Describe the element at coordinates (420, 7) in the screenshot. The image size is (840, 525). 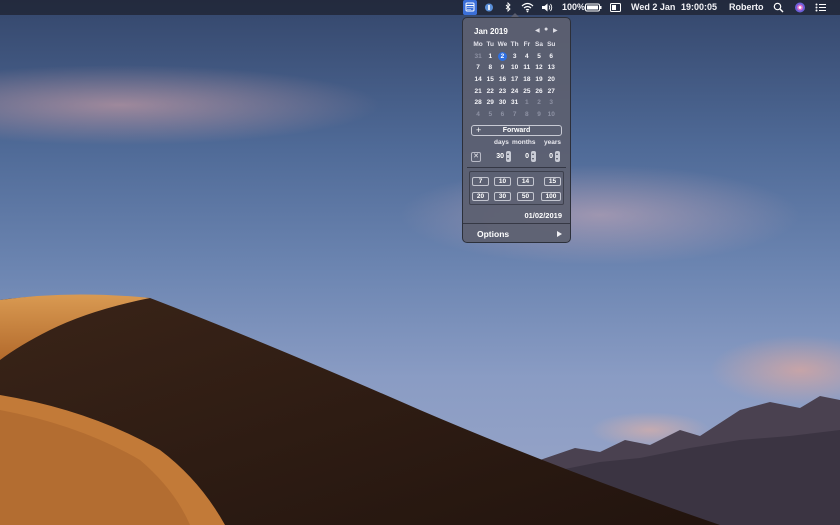
I see `menu-bar: 100% Wed 2 Jan 19:00:05 Roberto` at that location.